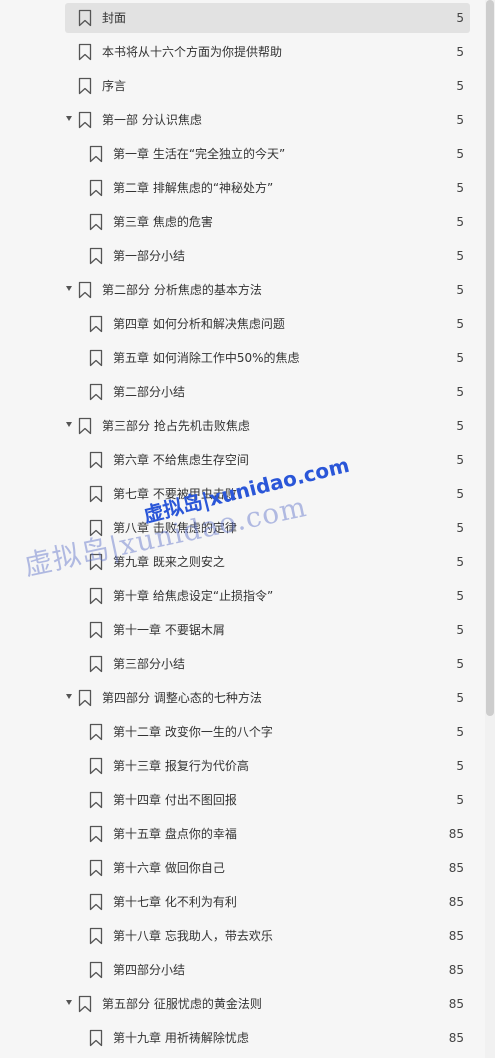 This screenshot has height=1058, width=495. I want to click on toc-item: 第十八章 忘我助人，带去欢乐 85, so click(242, 936).